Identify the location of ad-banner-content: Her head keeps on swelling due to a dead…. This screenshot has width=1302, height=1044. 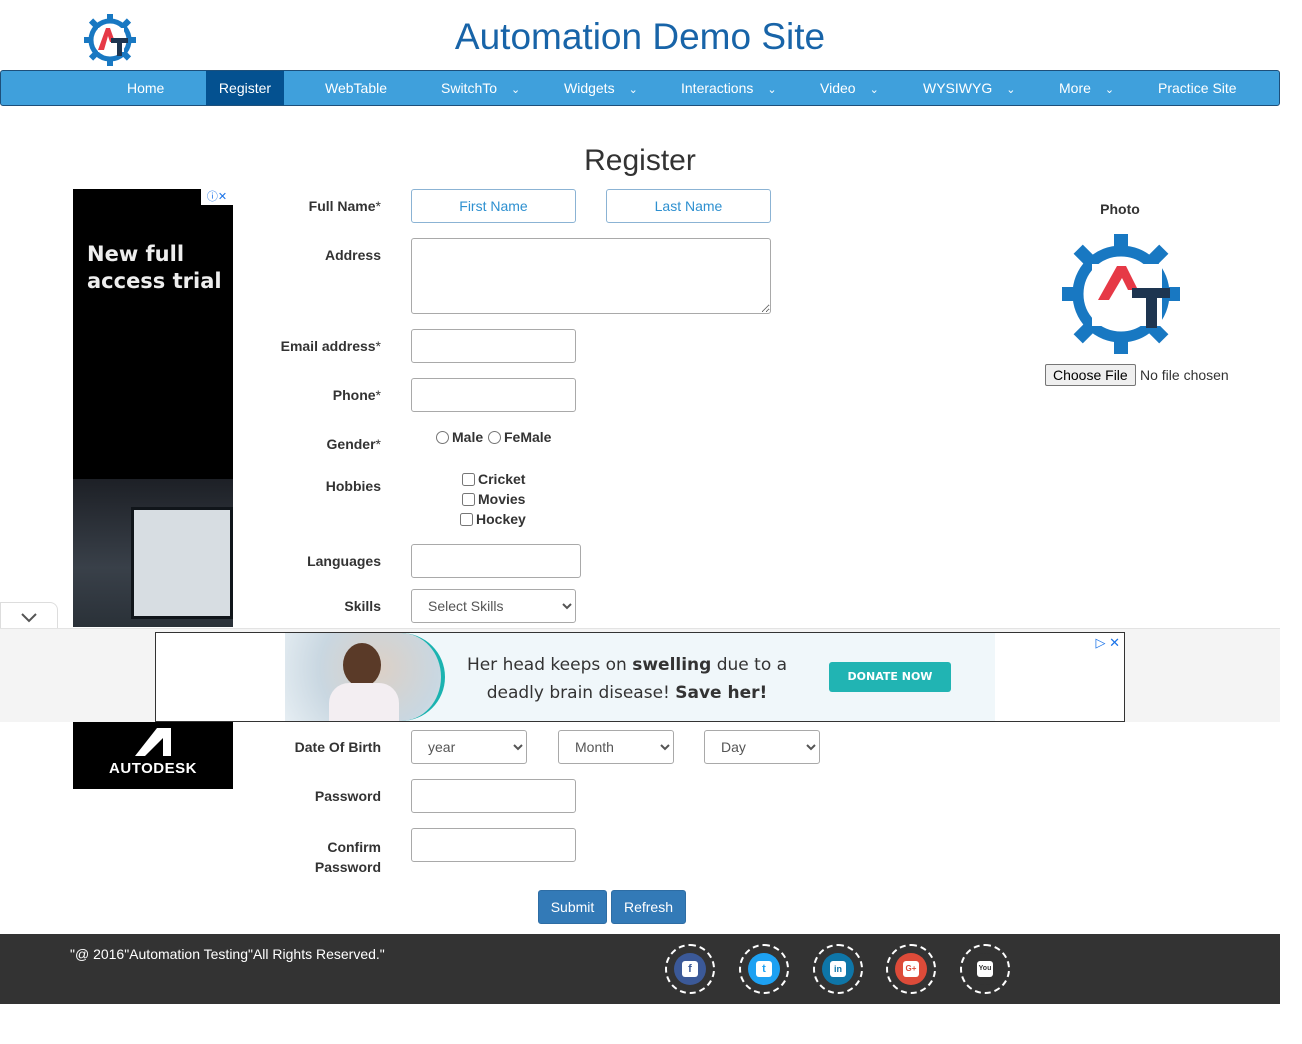
(640, 677).